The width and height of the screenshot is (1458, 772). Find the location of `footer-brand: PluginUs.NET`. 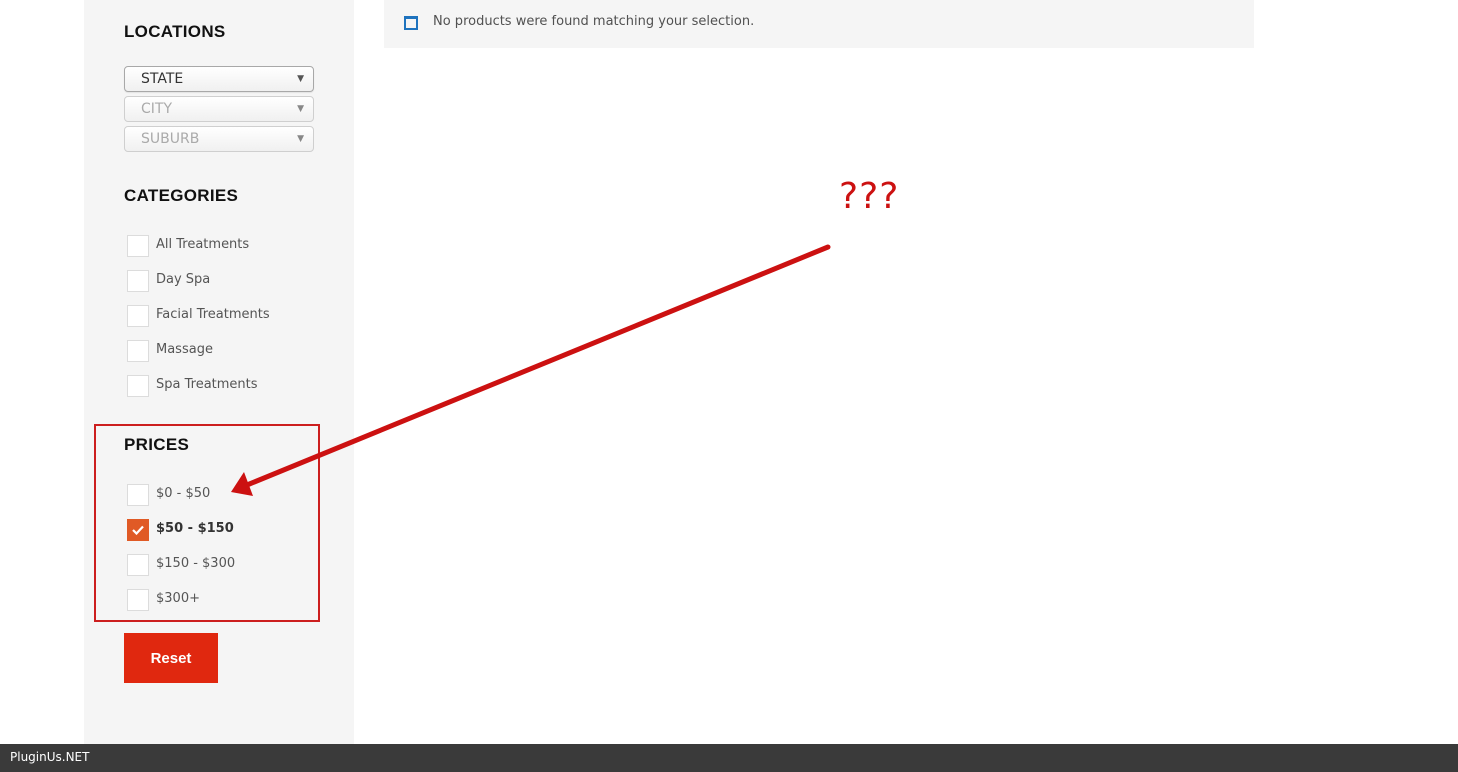

footer-brand: PluginUs.NET is located at coordinates (50, 757).